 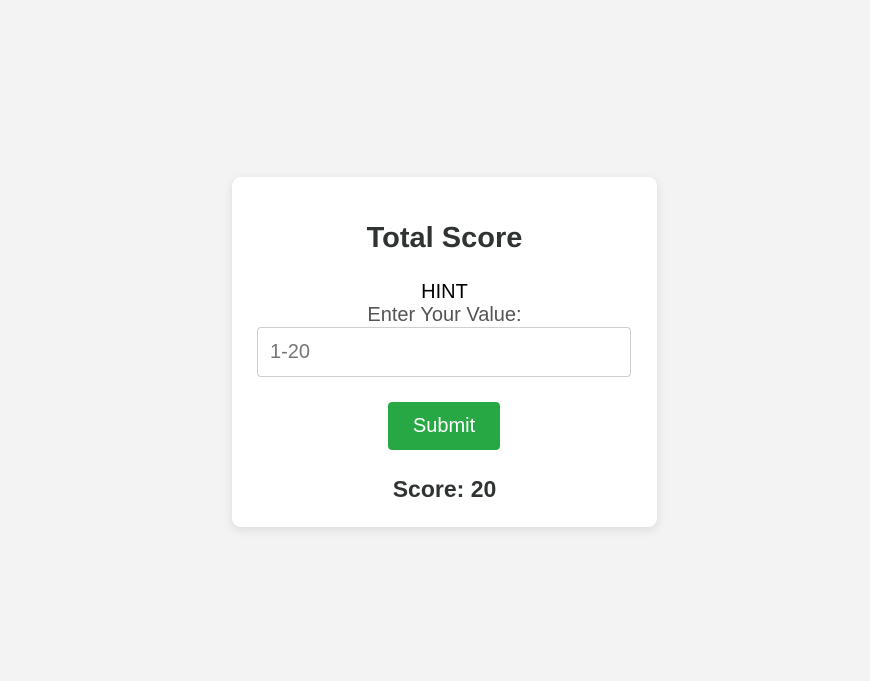 I want to click on score-display: Score: 20, so click(x=444, y=489).